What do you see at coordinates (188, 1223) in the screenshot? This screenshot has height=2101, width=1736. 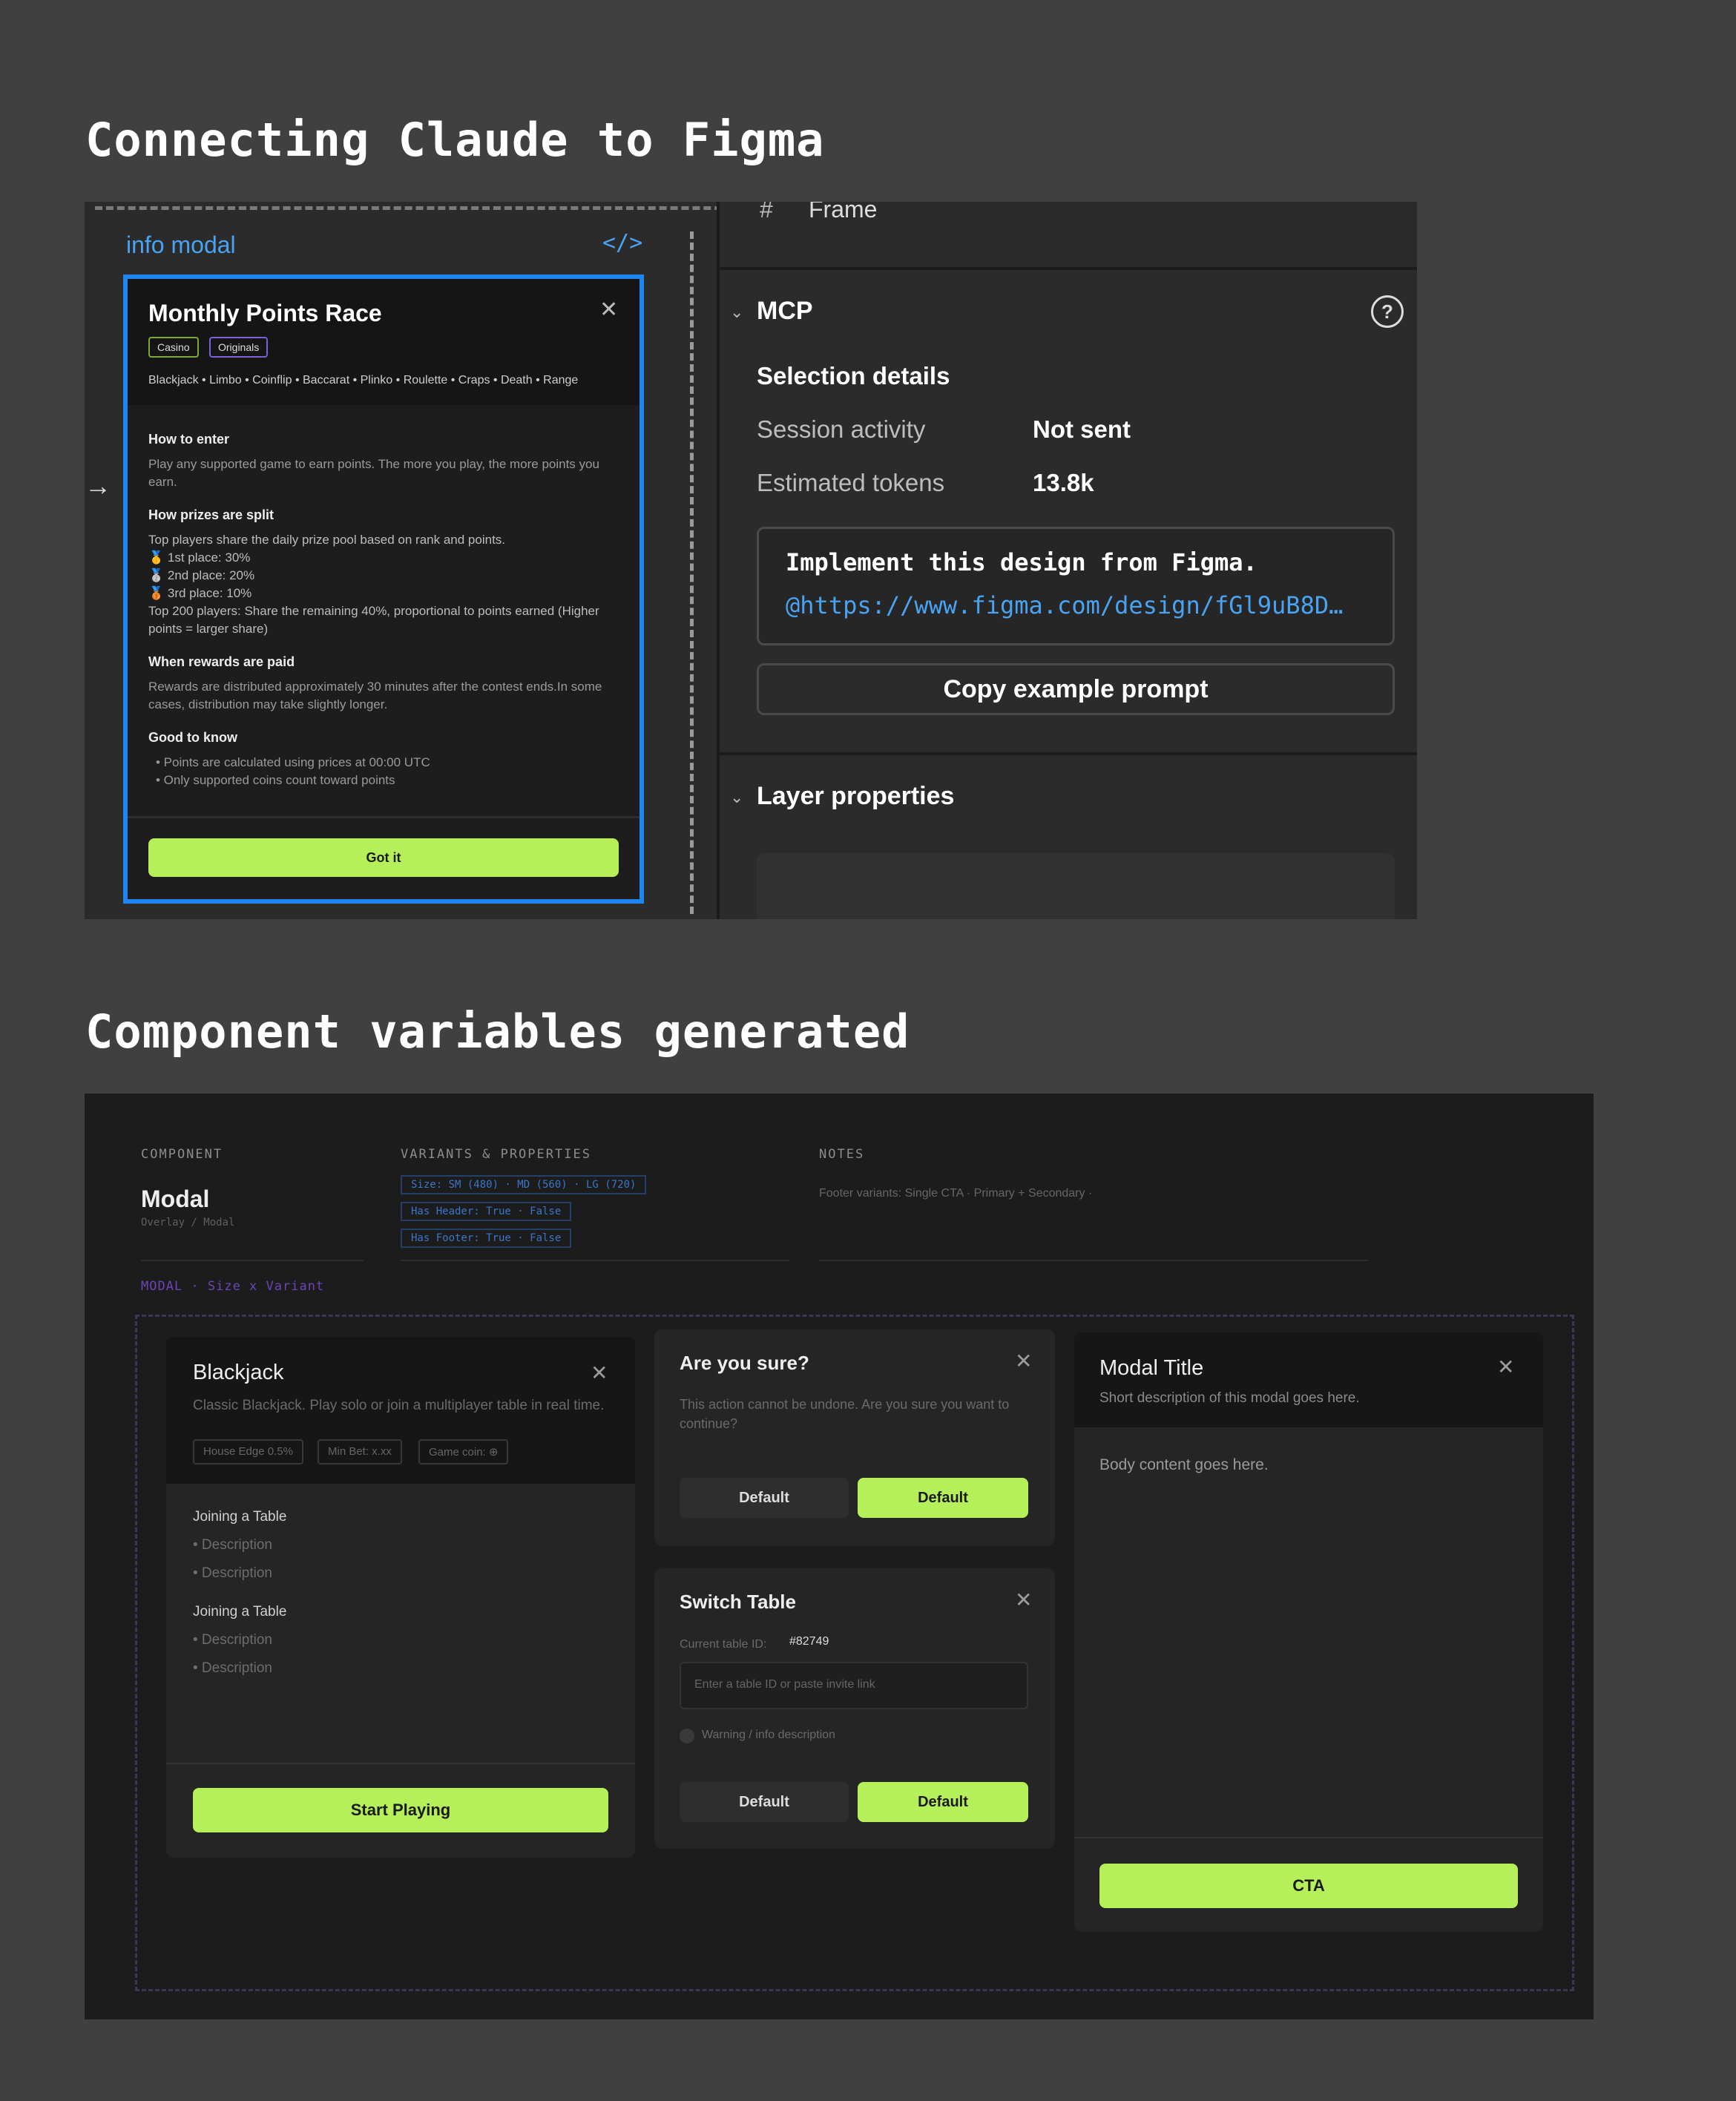 I see `component-path: Overlay / Modal` at bounding box center [188, 1223].